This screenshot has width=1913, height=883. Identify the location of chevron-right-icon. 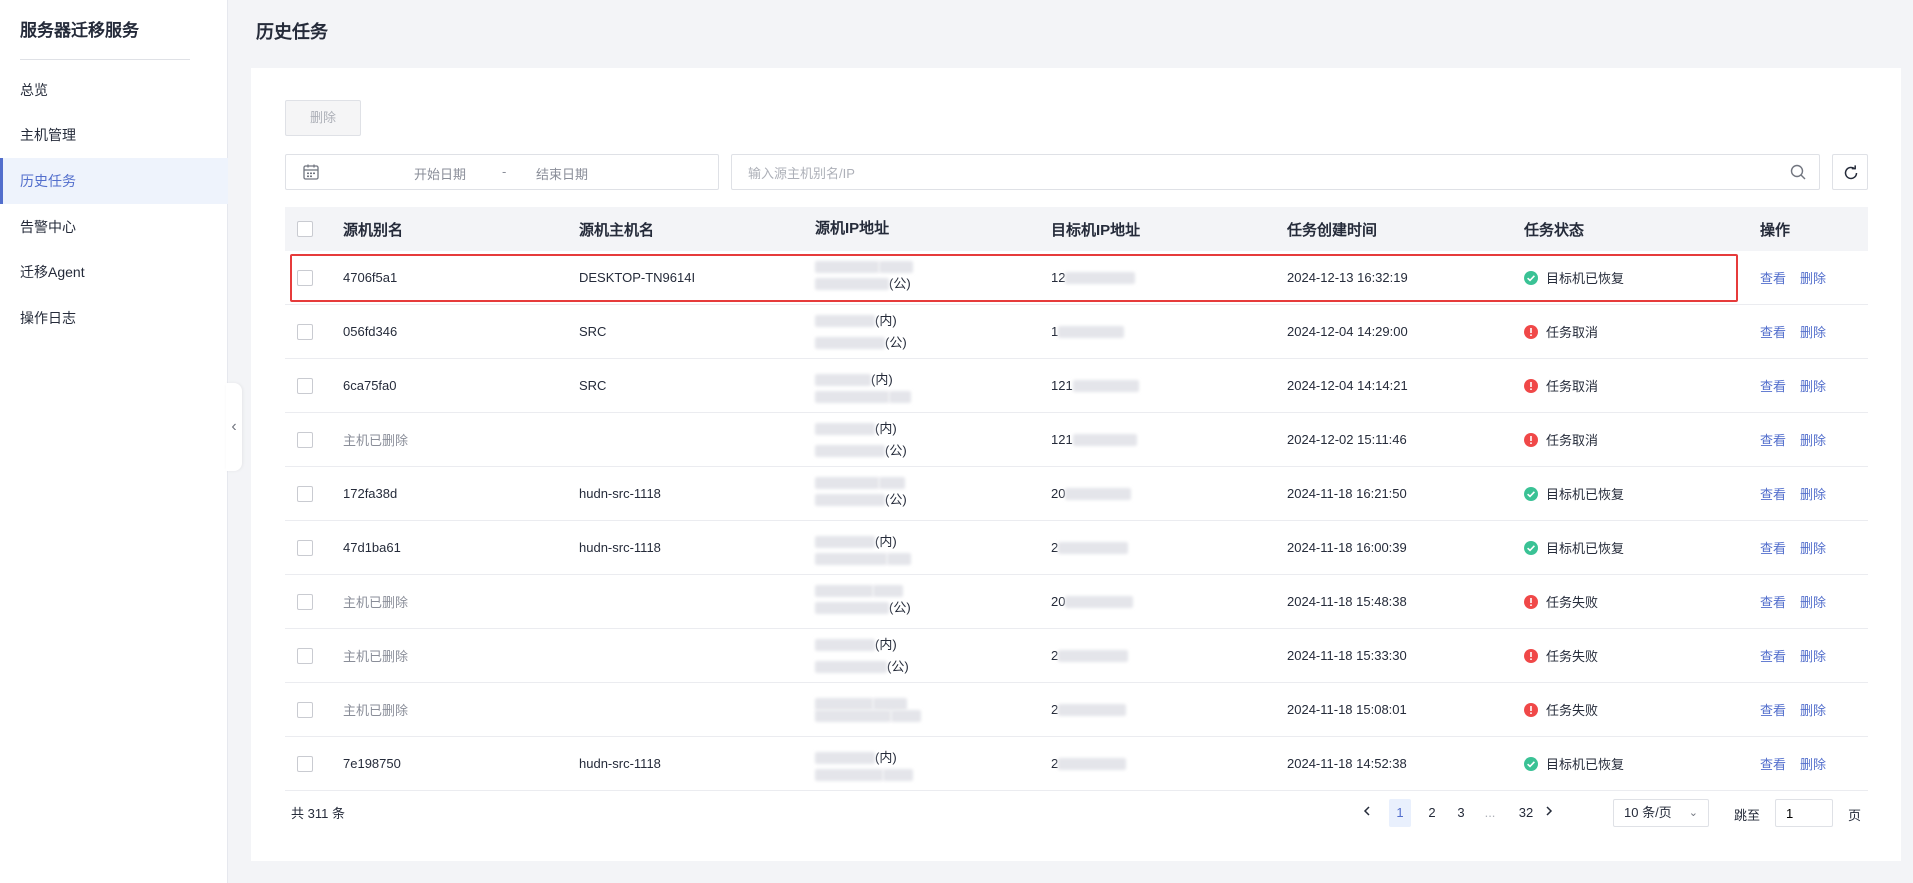
(1549, 811).